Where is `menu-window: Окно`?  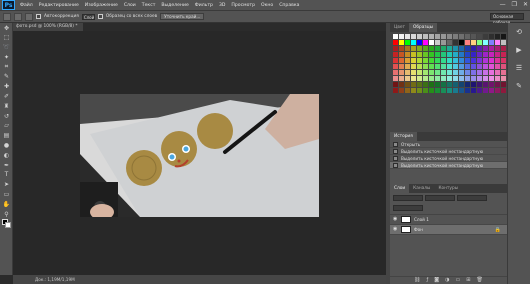 menu-window: Окно is located at coordinates (267, 5).